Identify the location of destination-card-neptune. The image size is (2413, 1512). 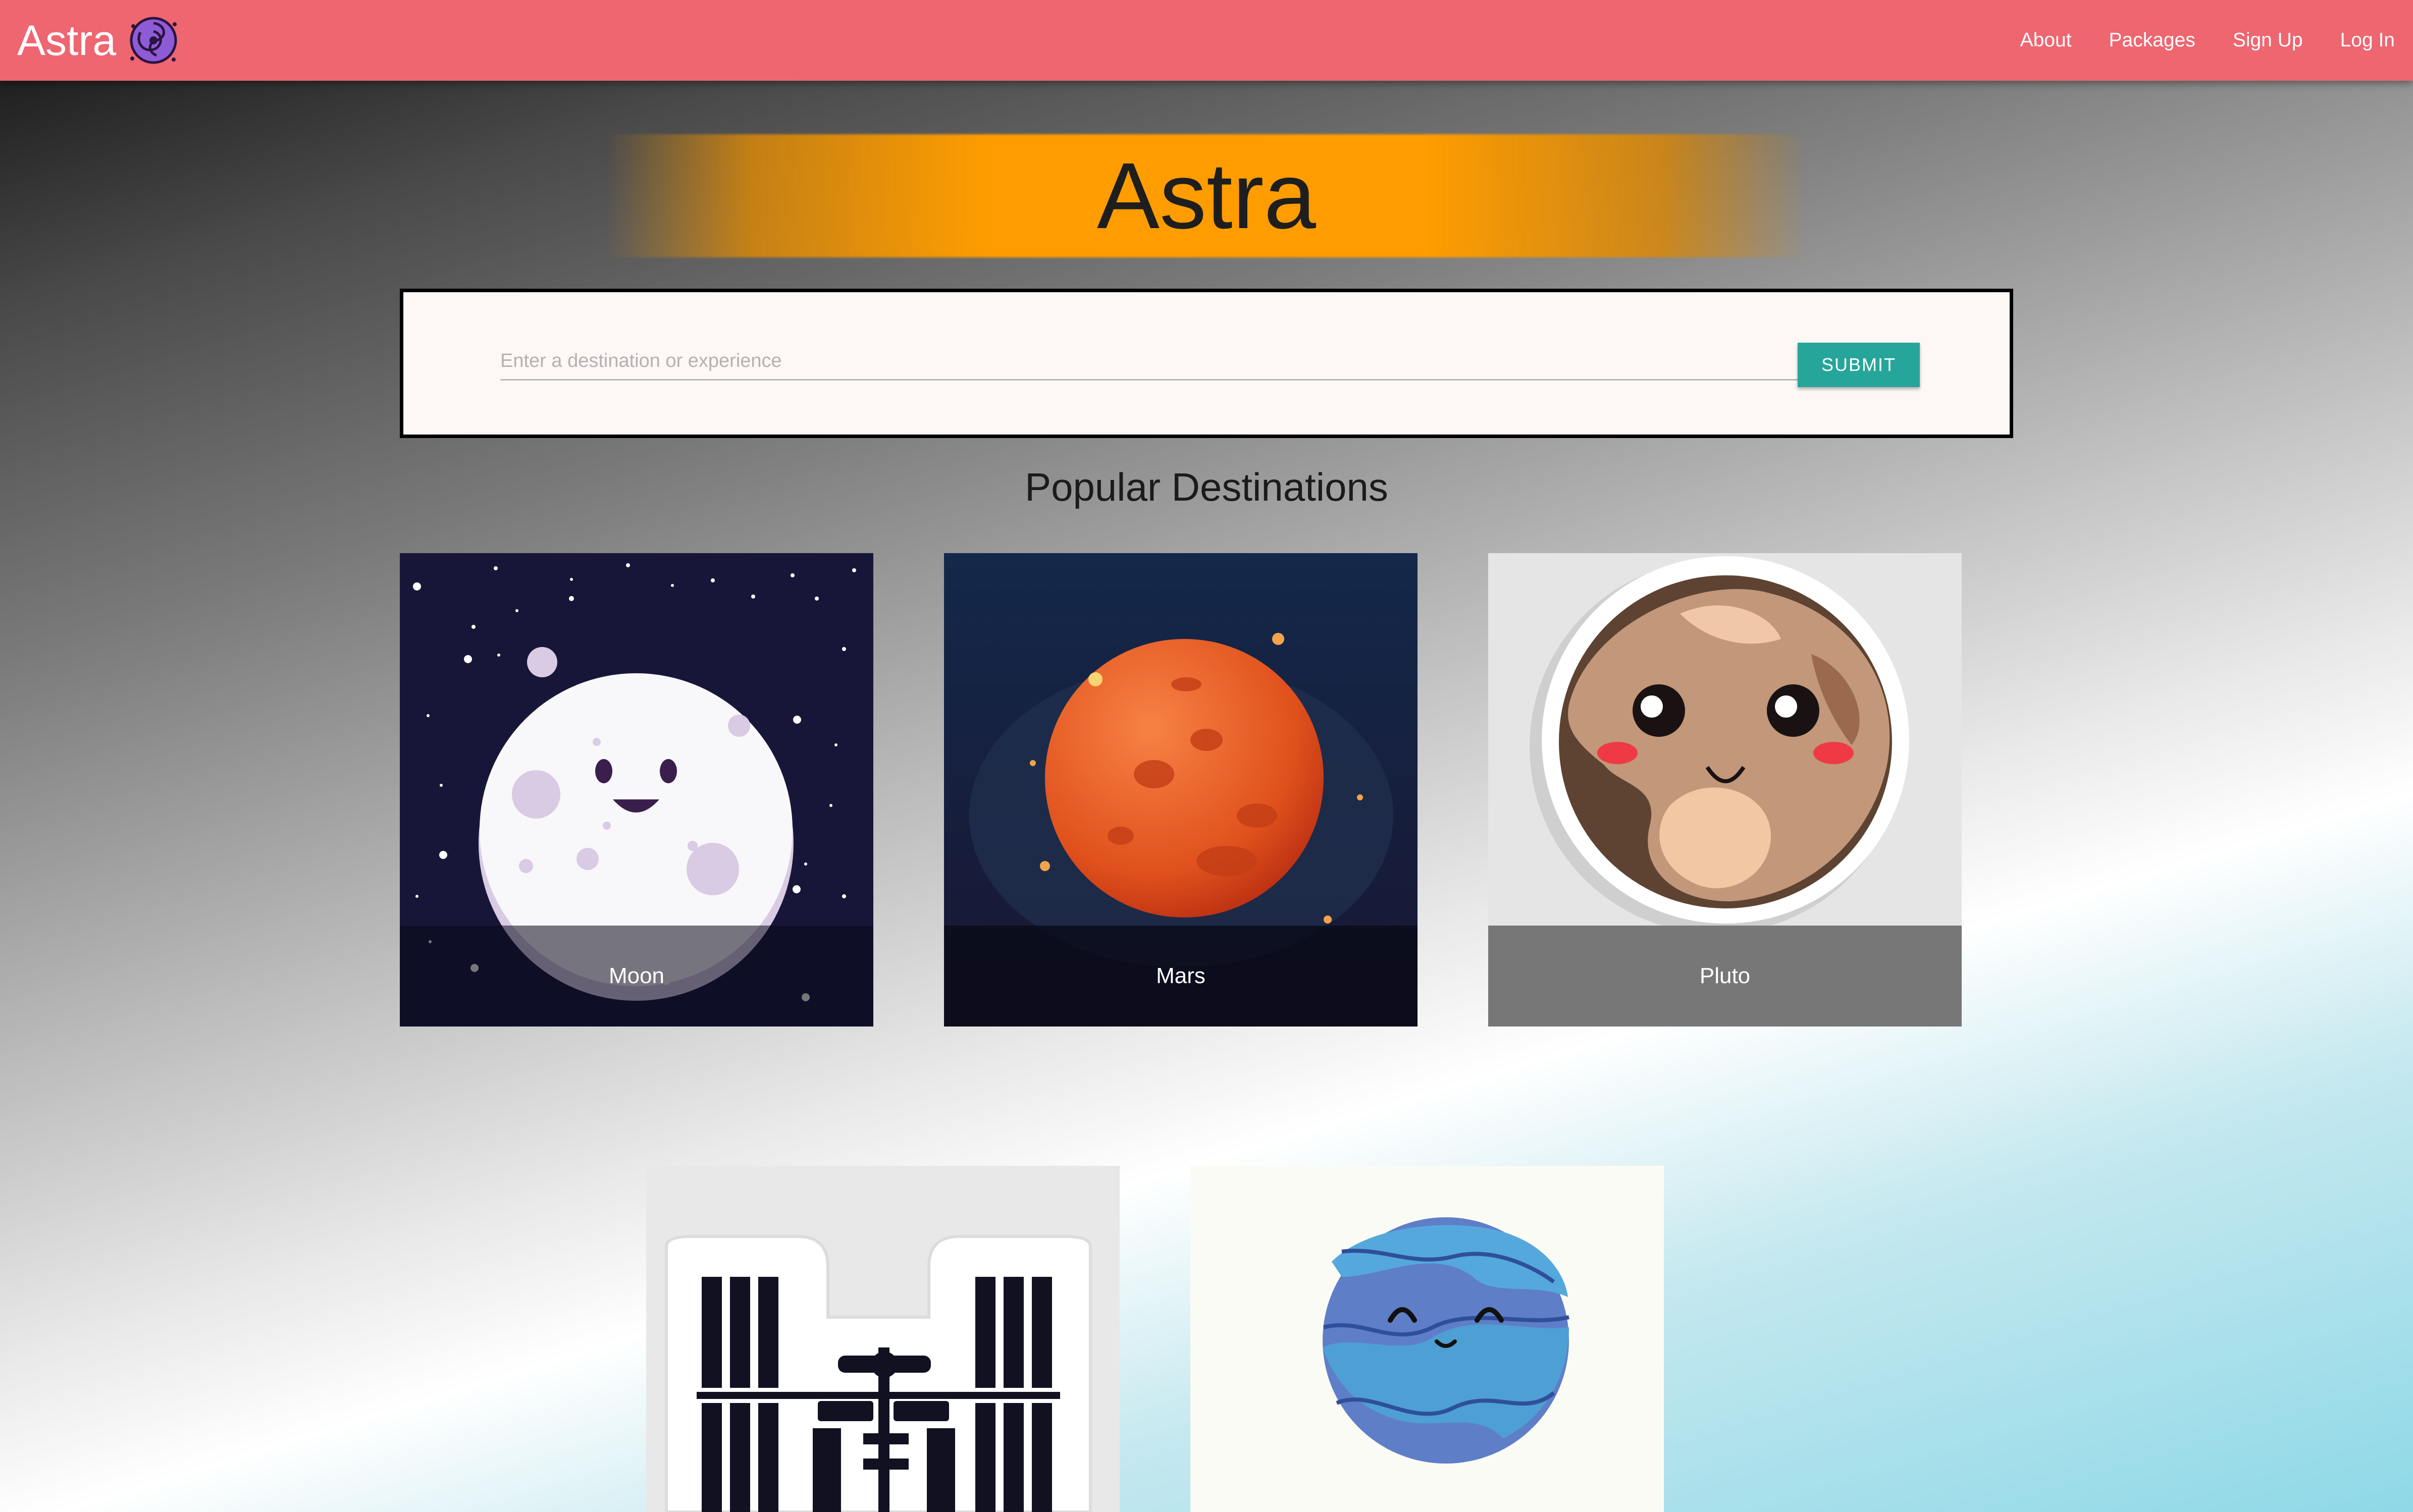
(1427, 1339).